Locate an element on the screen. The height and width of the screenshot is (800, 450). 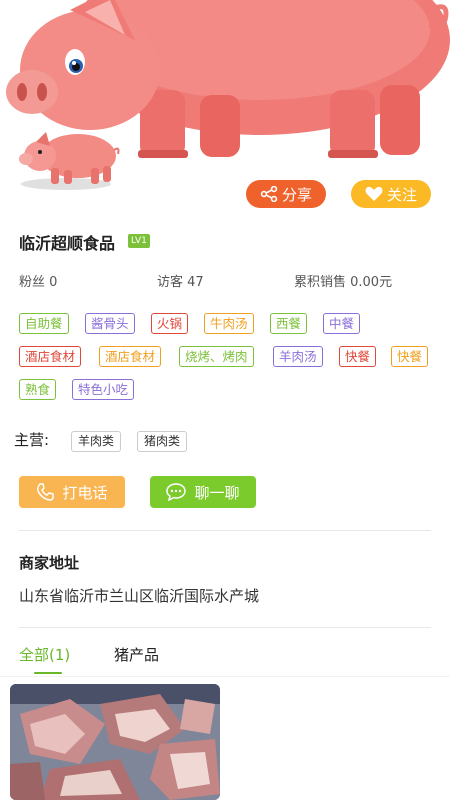
tab-all: 全部(1) is located at coordinates (44, 654).